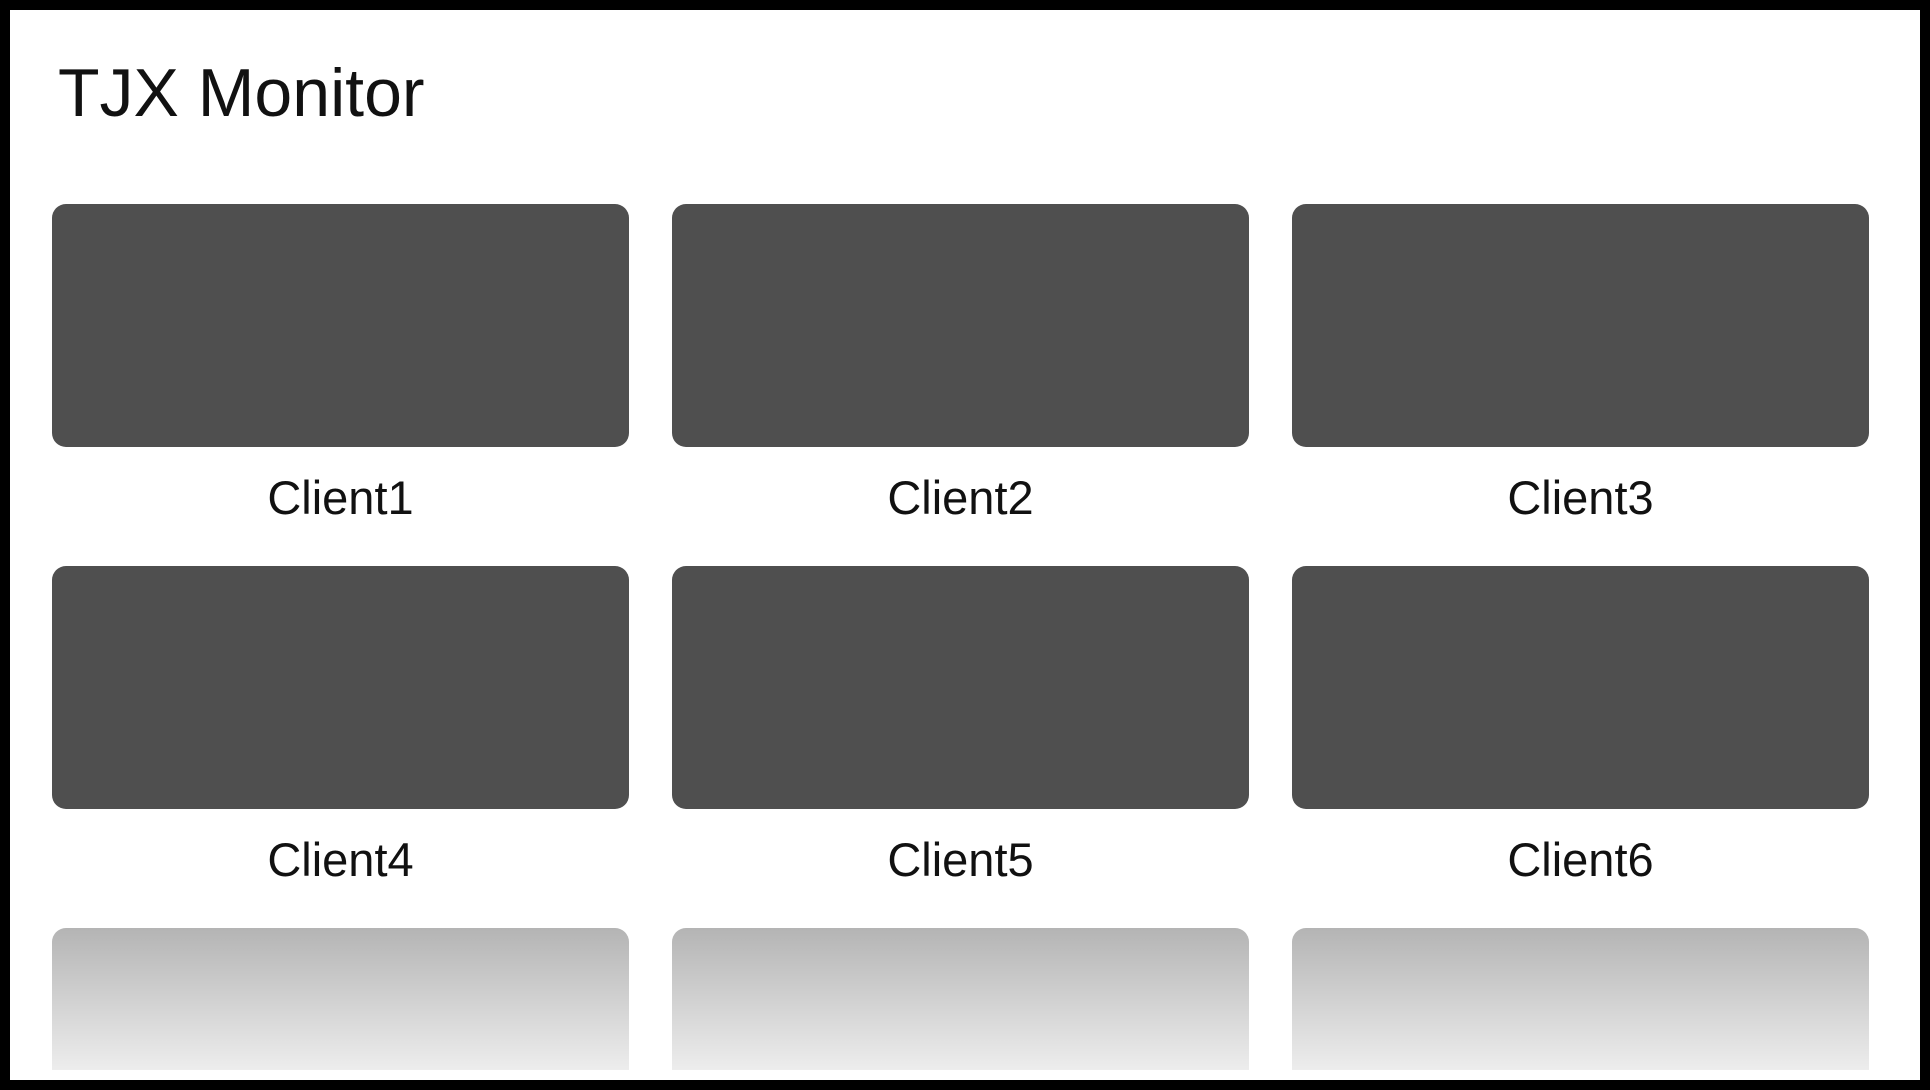  I want to click on client-tile: Client6, so click(1580, 747).